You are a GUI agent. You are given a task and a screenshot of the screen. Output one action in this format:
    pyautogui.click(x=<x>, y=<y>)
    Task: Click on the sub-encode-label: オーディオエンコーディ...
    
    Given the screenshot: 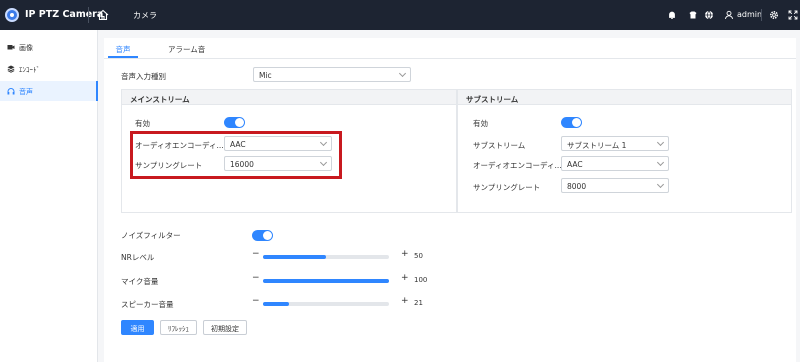 What is the action you would take?
    pyautogui.click(x=517, y=165)
    